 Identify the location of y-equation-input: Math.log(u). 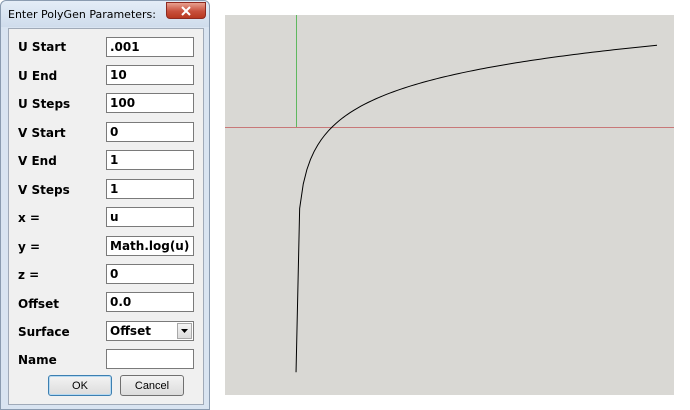
(150, 246).